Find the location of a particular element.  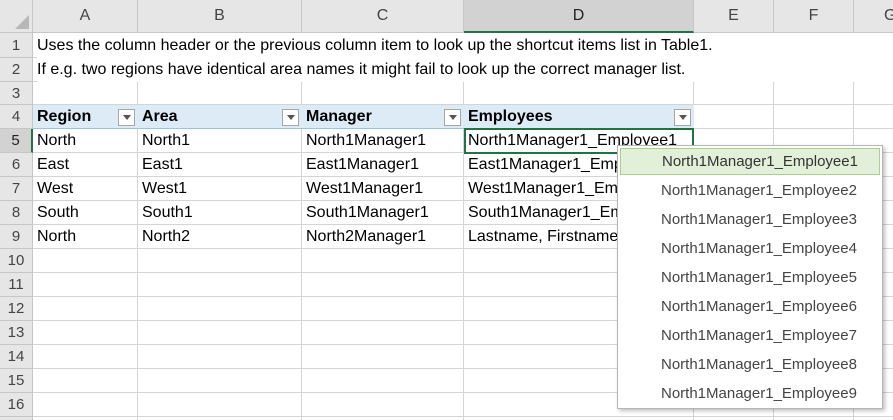

dropdown-item: North1Manager1_Employee3 is located at coordinates (750, 219).